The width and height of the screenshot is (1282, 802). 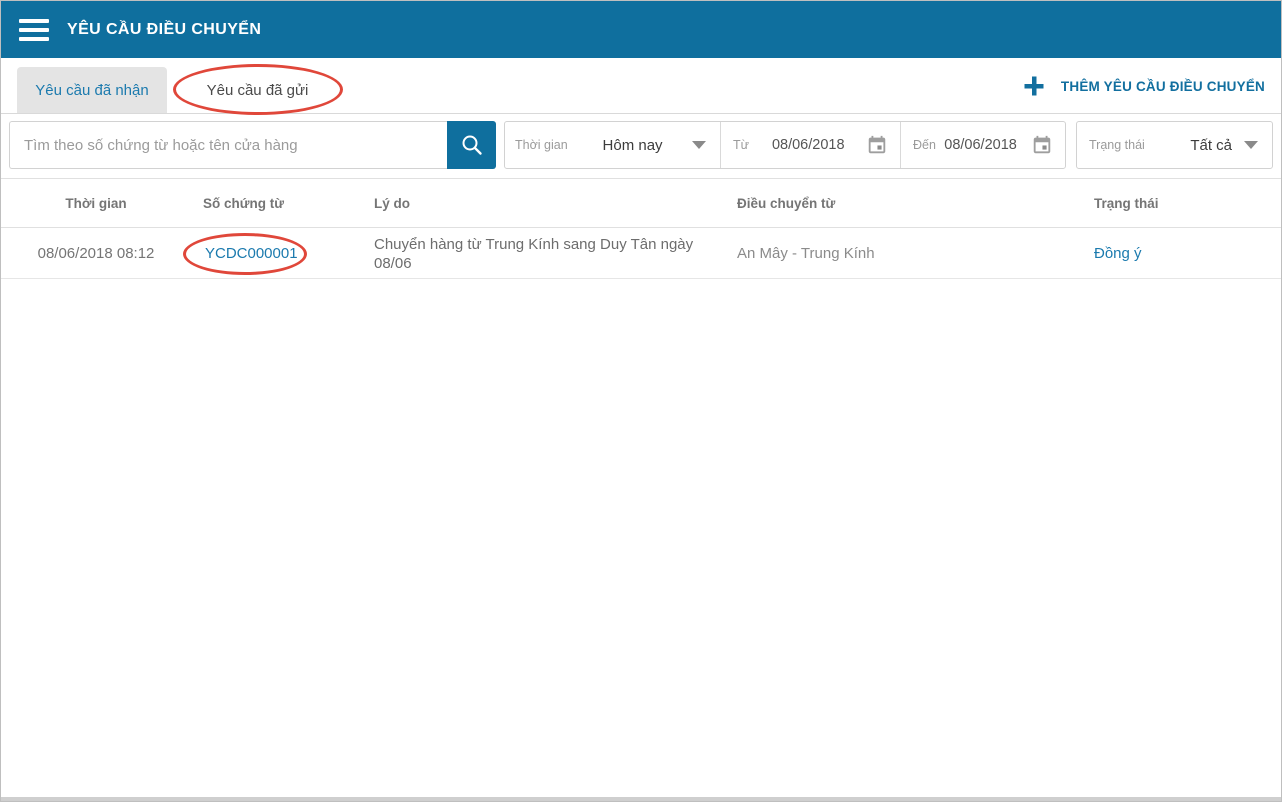 I want to click on row-transfer-from: An Mây - Trung Kính, so click(x=806, y=253).